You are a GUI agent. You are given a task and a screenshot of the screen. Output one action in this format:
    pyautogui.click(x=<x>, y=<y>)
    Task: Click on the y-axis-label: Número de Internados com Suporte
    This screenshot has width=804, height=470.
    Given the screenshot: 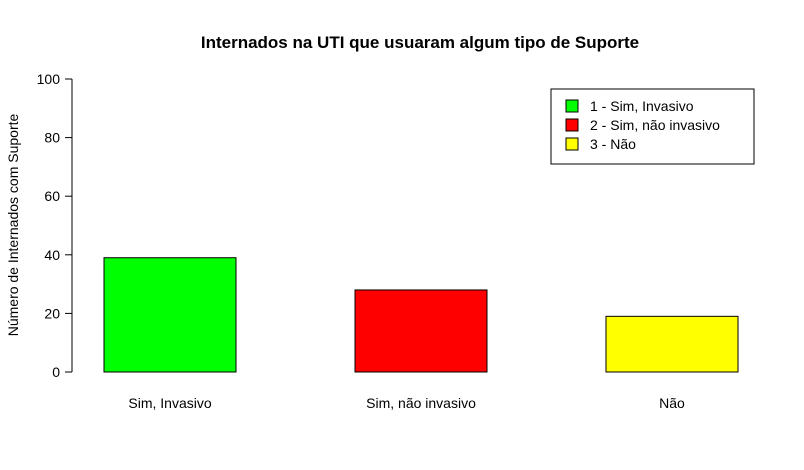 What is the action you would take?
    pyautogui.click(x=13, y=225)
    